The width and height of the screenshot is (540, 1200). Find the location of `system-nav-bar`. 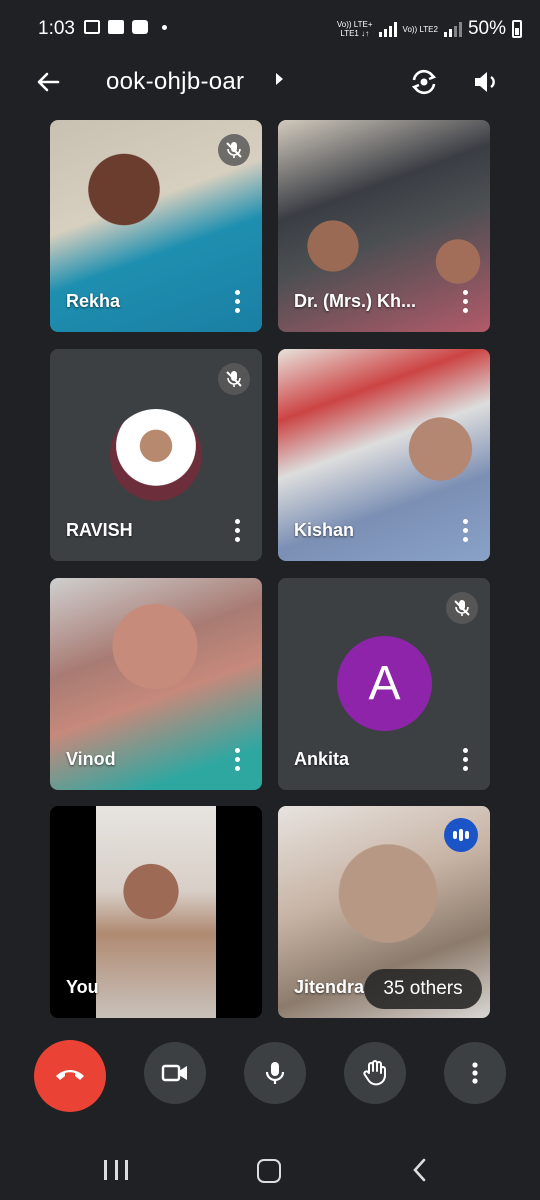

system-nav-bar is located at coordinates (270, 1170).